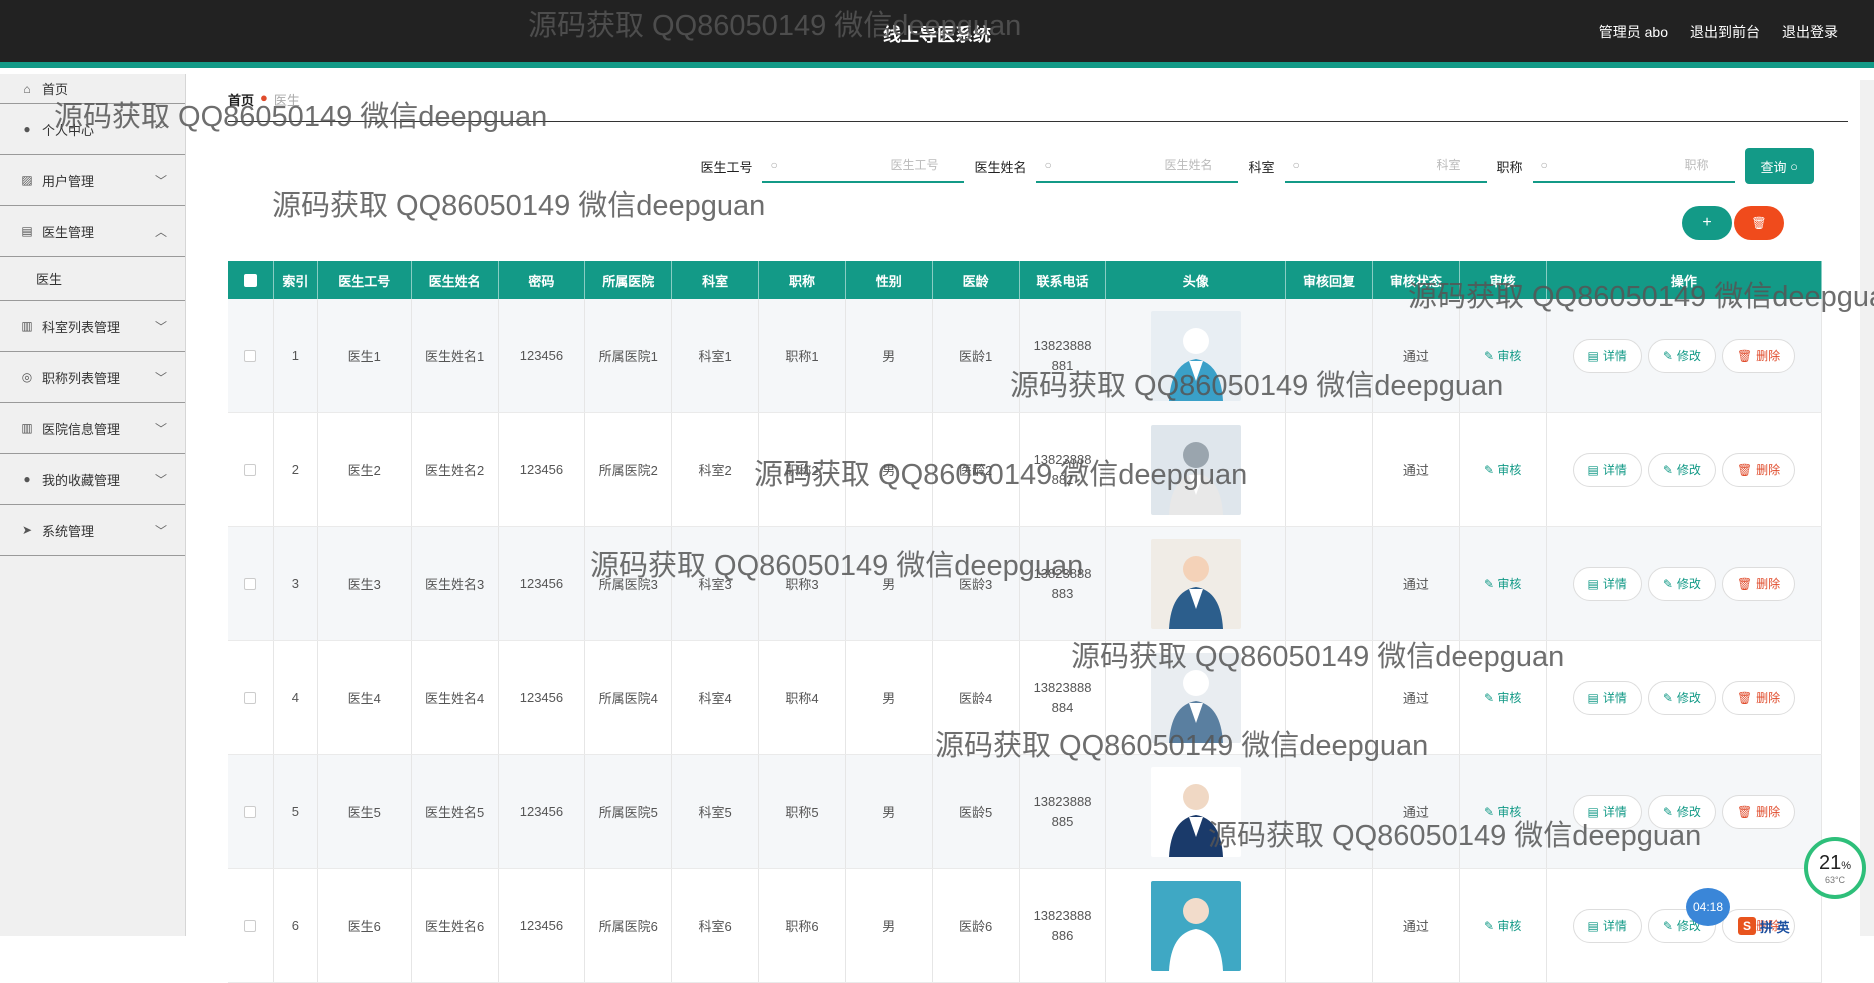 This screenshot has width=1874, height=983. What do you see at coordinates (1137, 165) in the screenshot?
I see `doctor-name-input` at bounding box center [1137, 165].